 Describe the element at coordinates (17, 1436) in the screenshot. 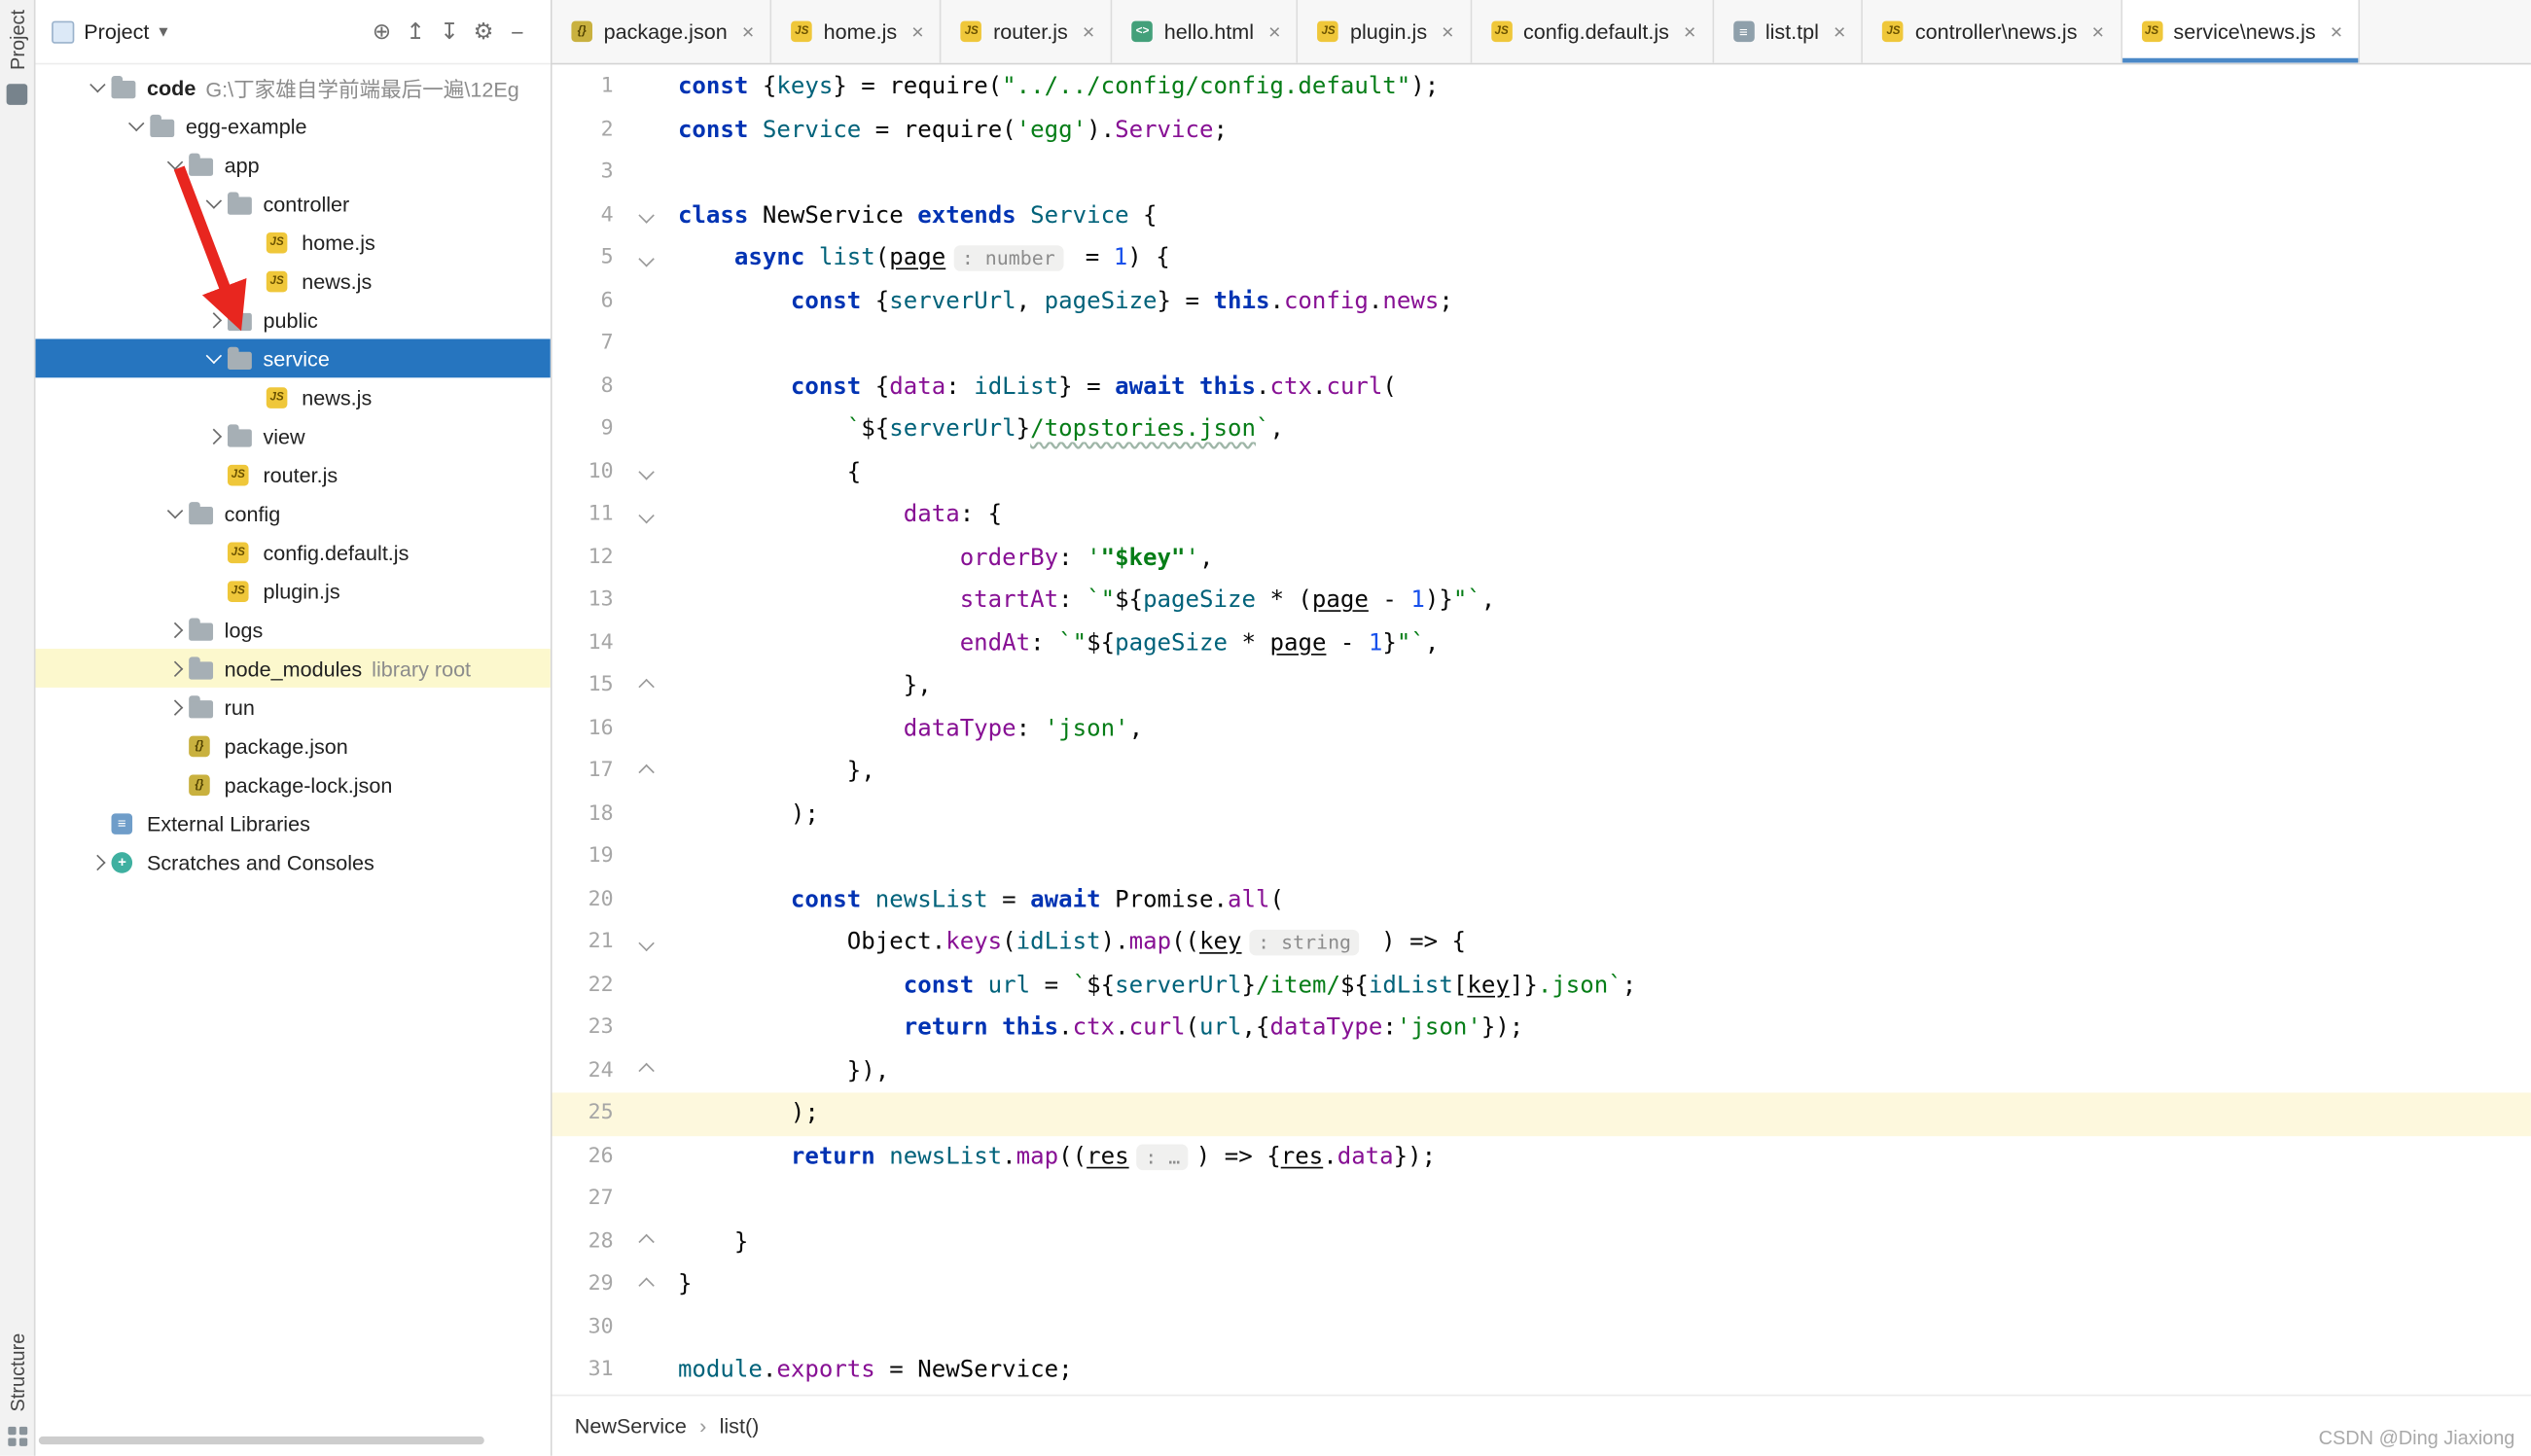

I see `structure-toolwindow-icon` at that location.